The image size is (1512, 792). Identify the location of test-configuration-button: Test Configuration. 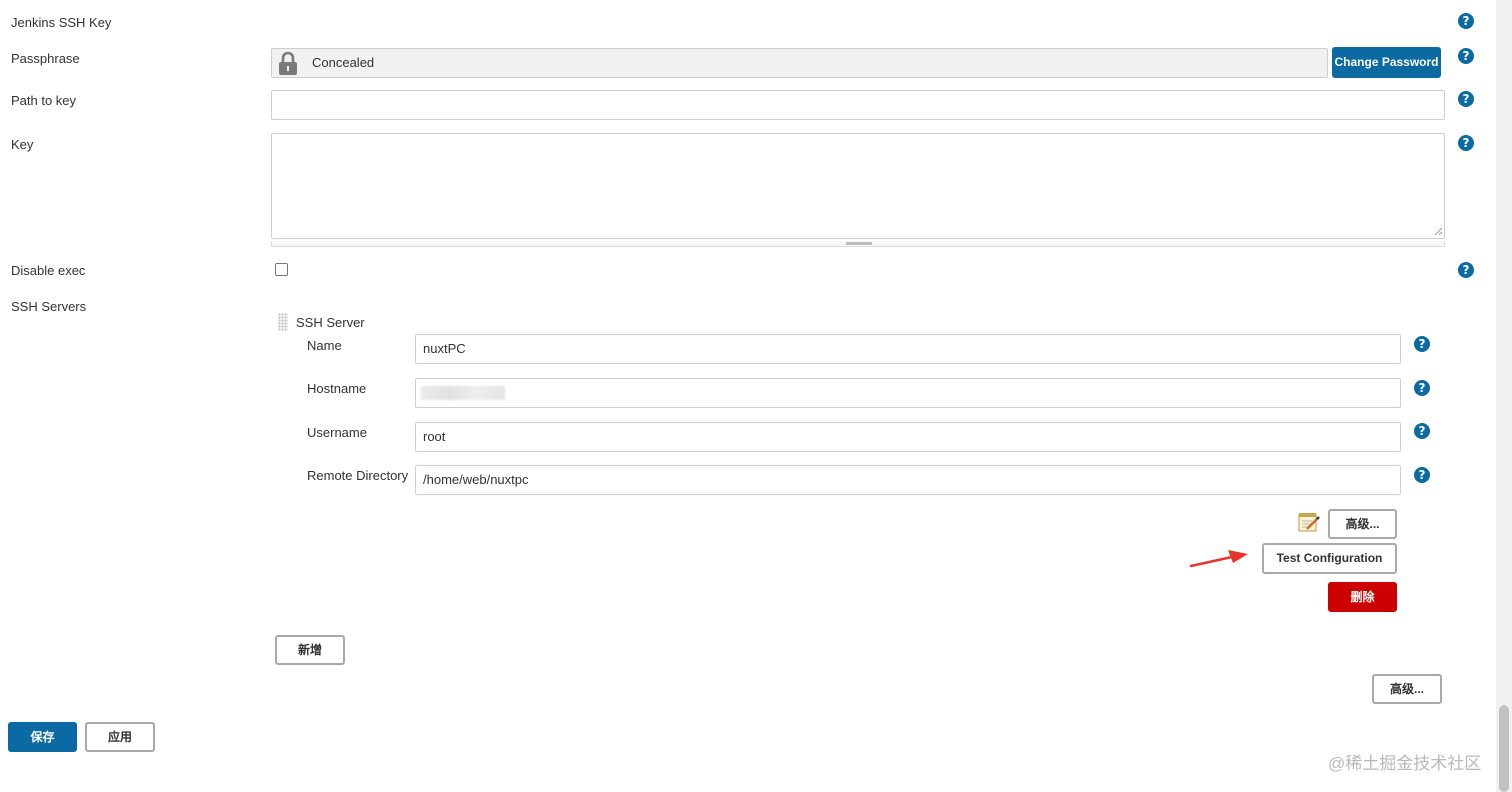
(1329, 558).